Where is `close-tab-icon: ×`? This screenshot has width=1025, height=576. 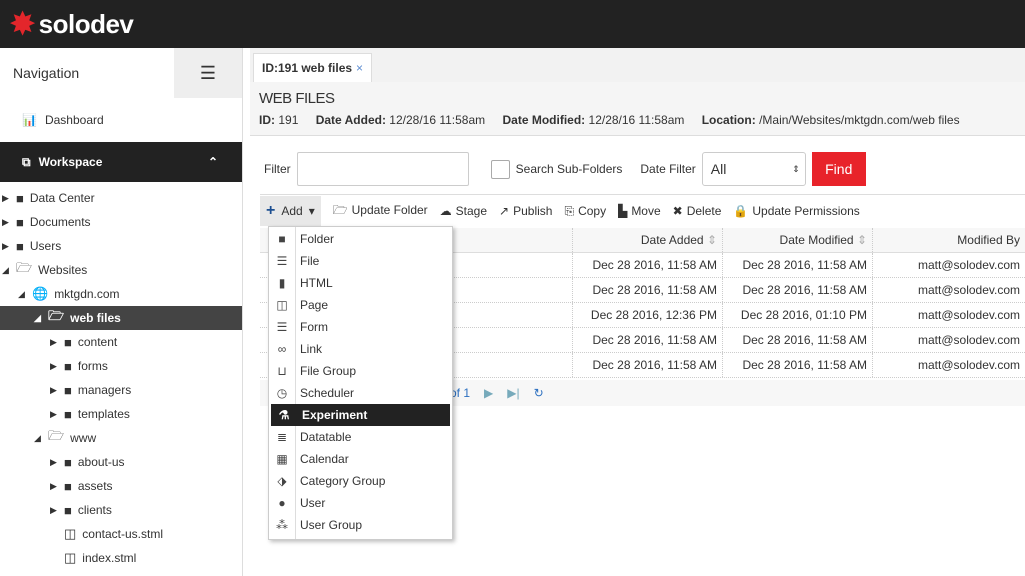 close-tab-icon: × is located at coordinates (359, 68).